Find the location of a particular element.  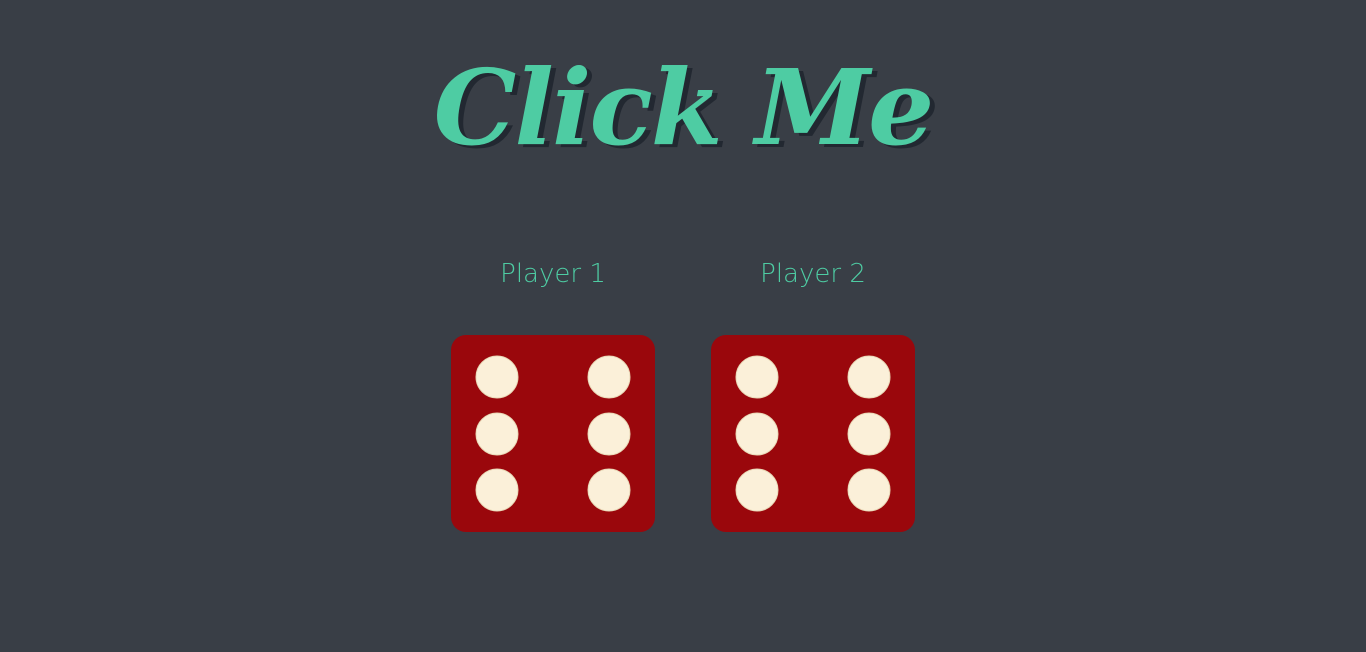

player-2-label: Player 2 is located at coordinates (813, 274).